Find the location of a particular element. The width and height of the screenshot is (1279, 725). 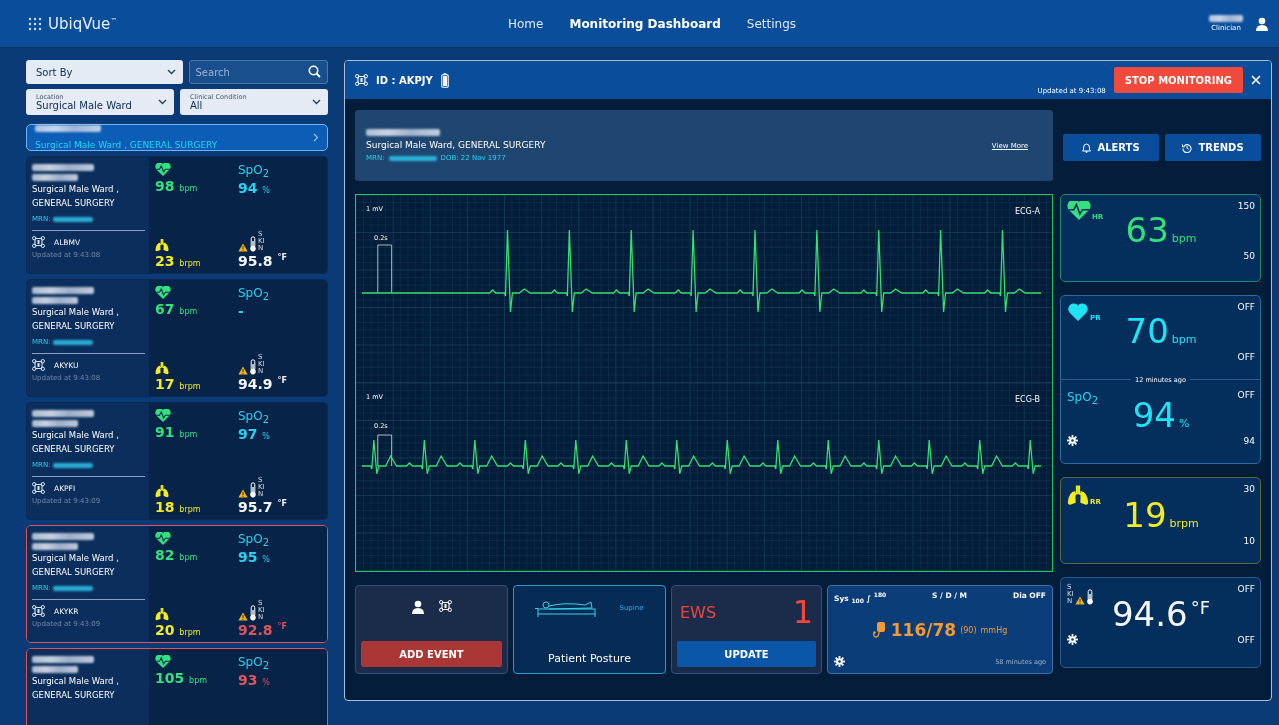

heart-icon is located at coordinates (1078, 312).